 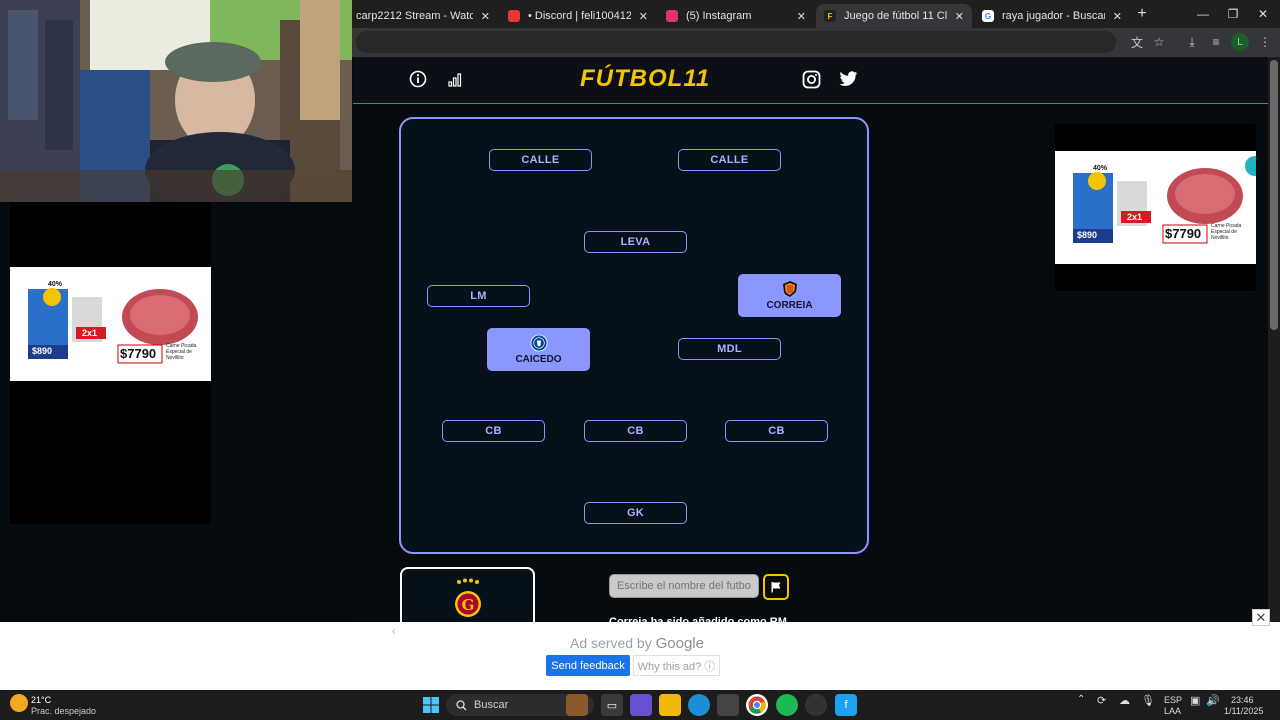 What do you see at coordinates (719, 16) in the screenshot?
I see `tab-title: (5) Instagram` at bounding box center [719, 16].